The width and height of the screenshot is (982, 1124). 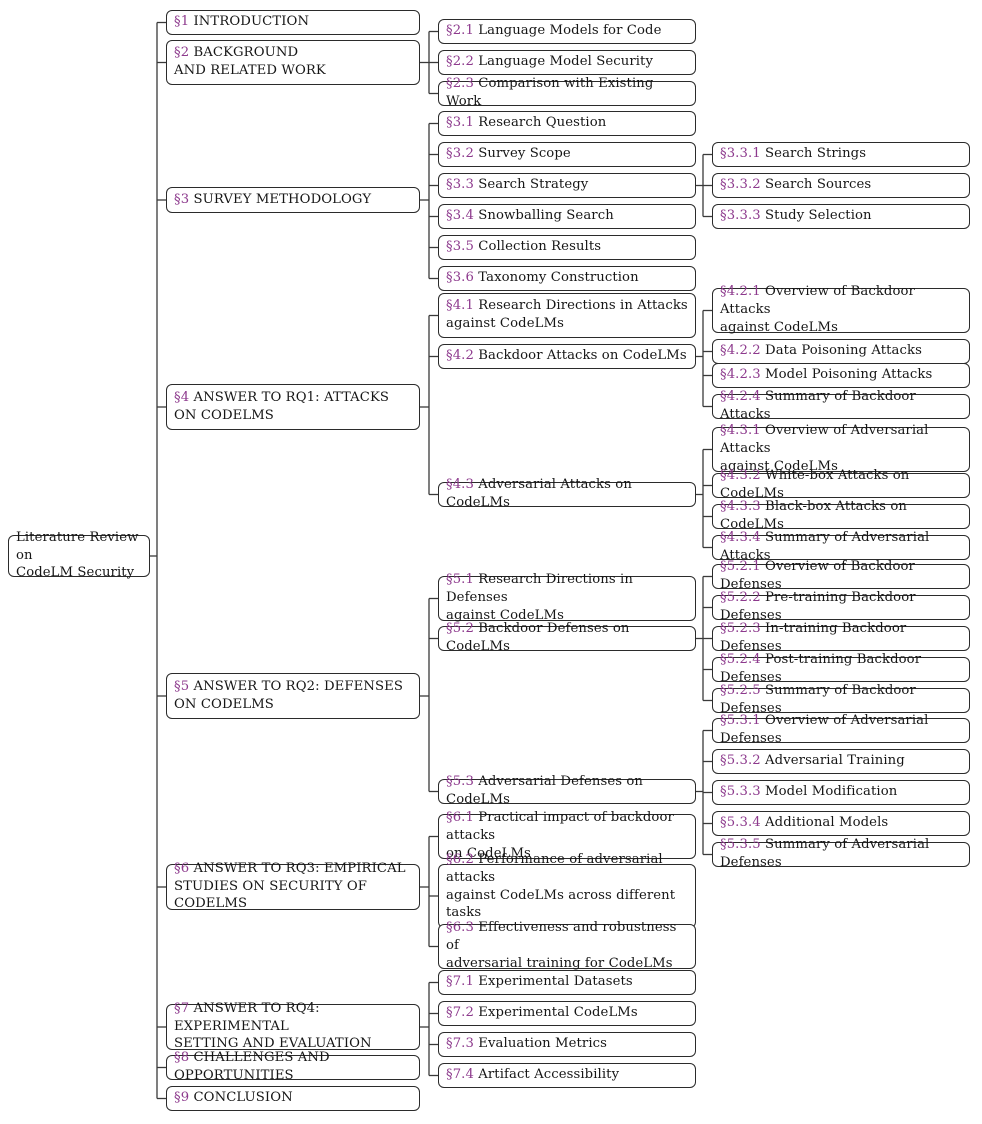 I want to click on section-number: §4.3.4, so click(x=740, y=538).